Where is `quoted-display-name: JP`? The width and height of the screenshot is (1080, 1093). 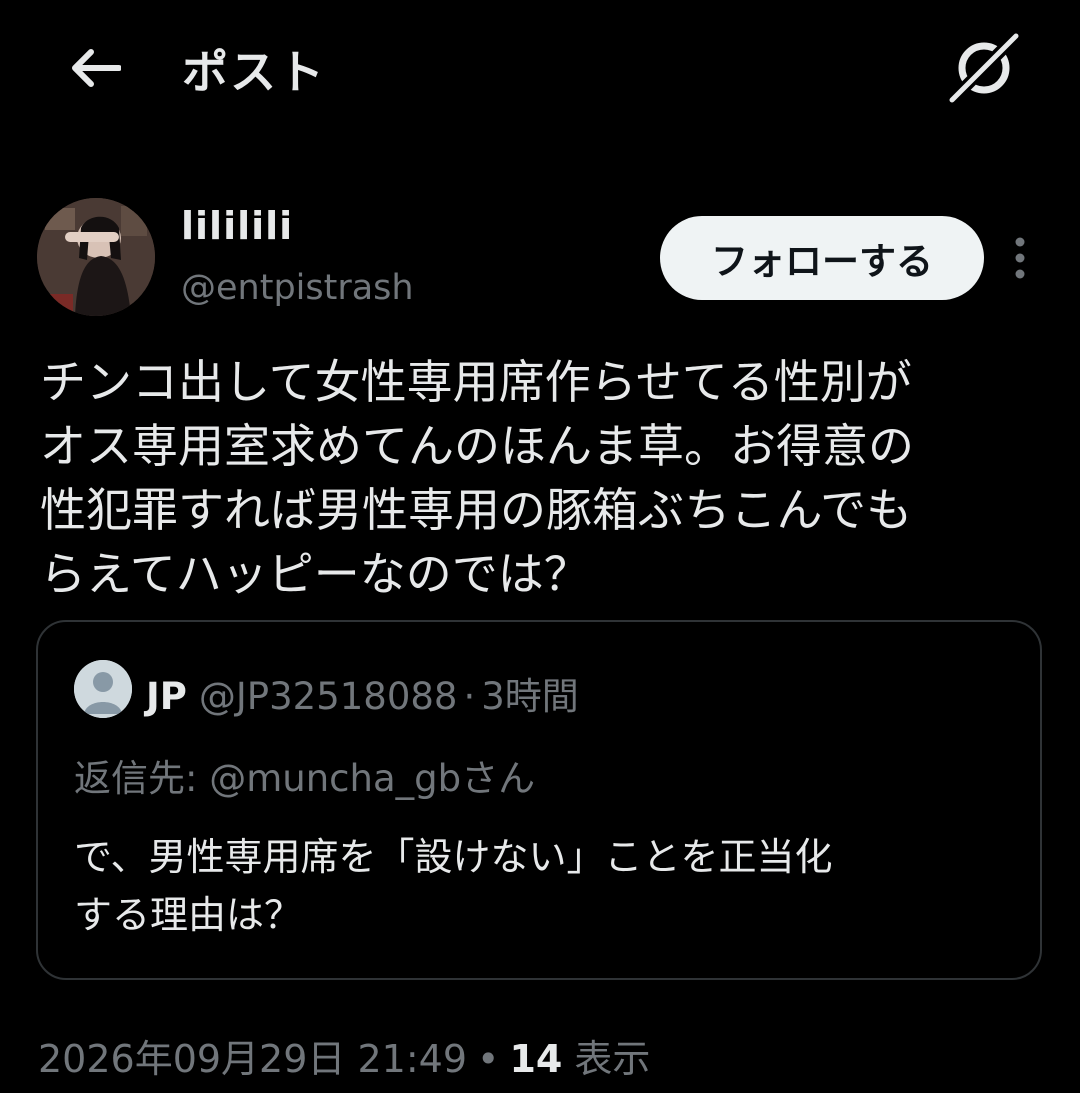
quoted-display-name: JP is located at coordinates (166, 696).